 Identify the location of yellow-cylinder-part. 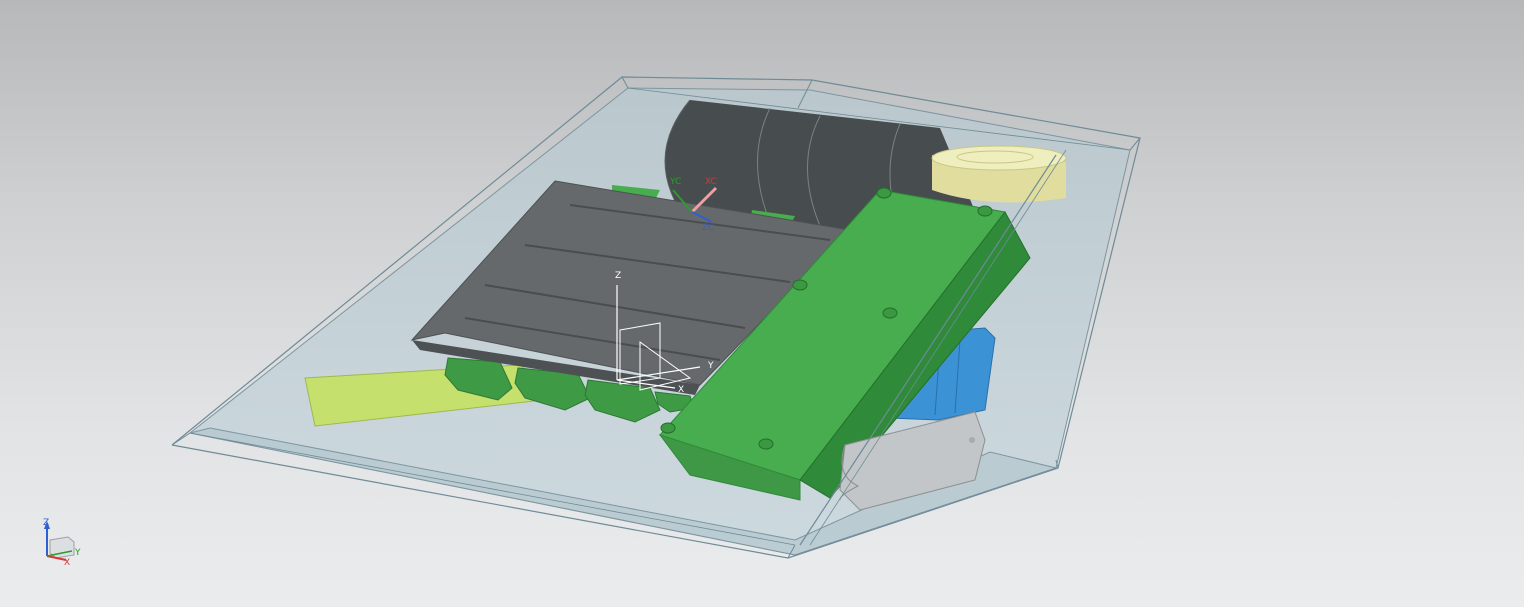
(999, 174).